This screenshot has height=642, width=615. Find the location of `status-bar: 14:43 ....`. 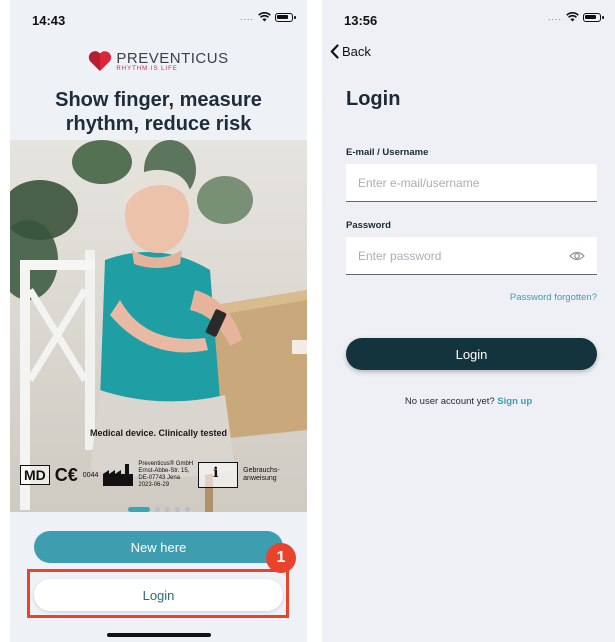

status-bar: 14:43 .... is located at coordinates (158, 20).